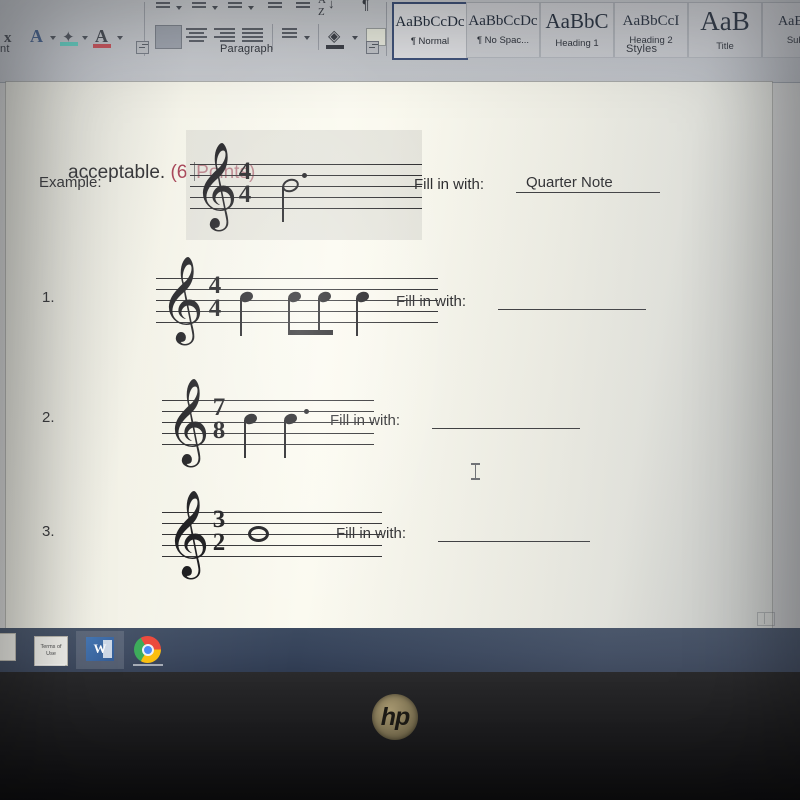  I want to click on style-label: ¶ Normal, so click(430, 41).